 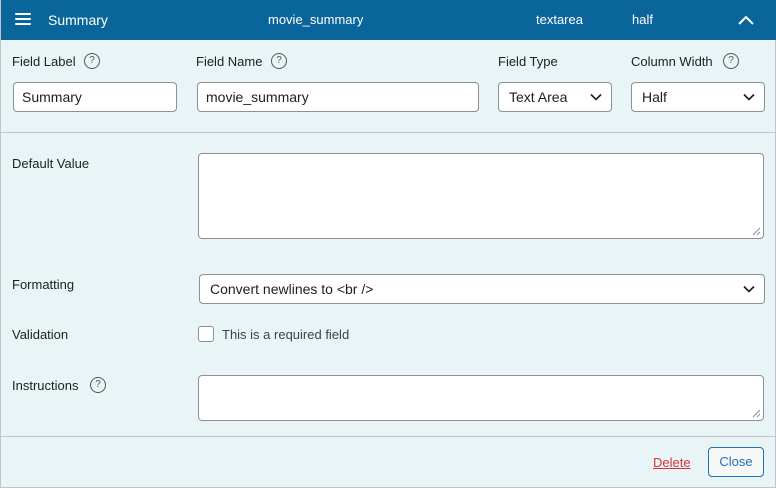 I want to click on close-button: Close, so click(x=736, y=462).